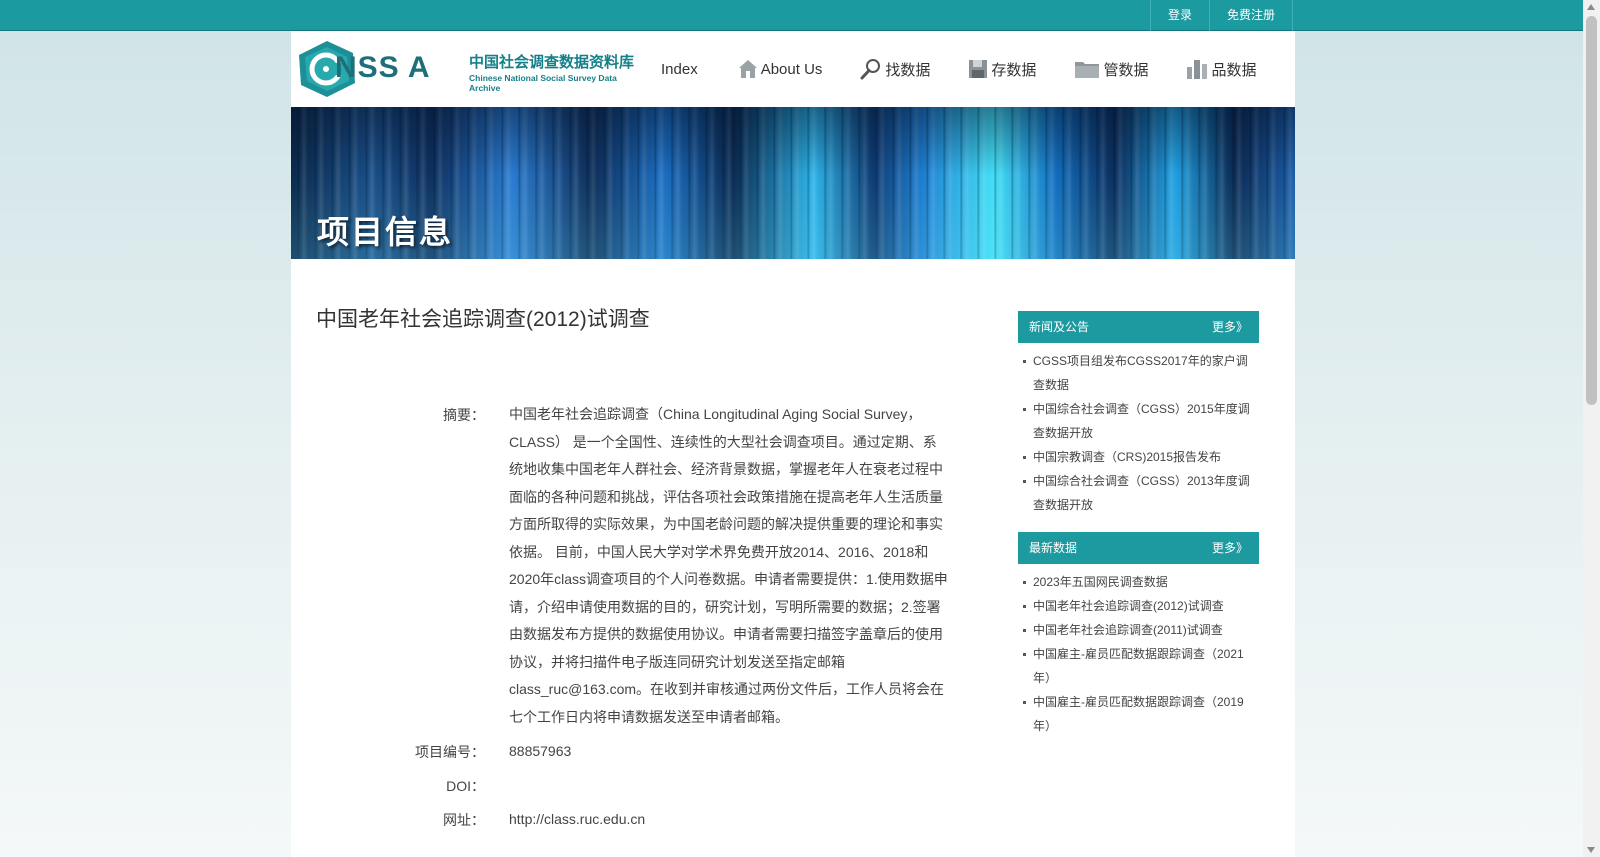  I want to click on project-id-row: 项目编号： 88857963, so click(636, 755).